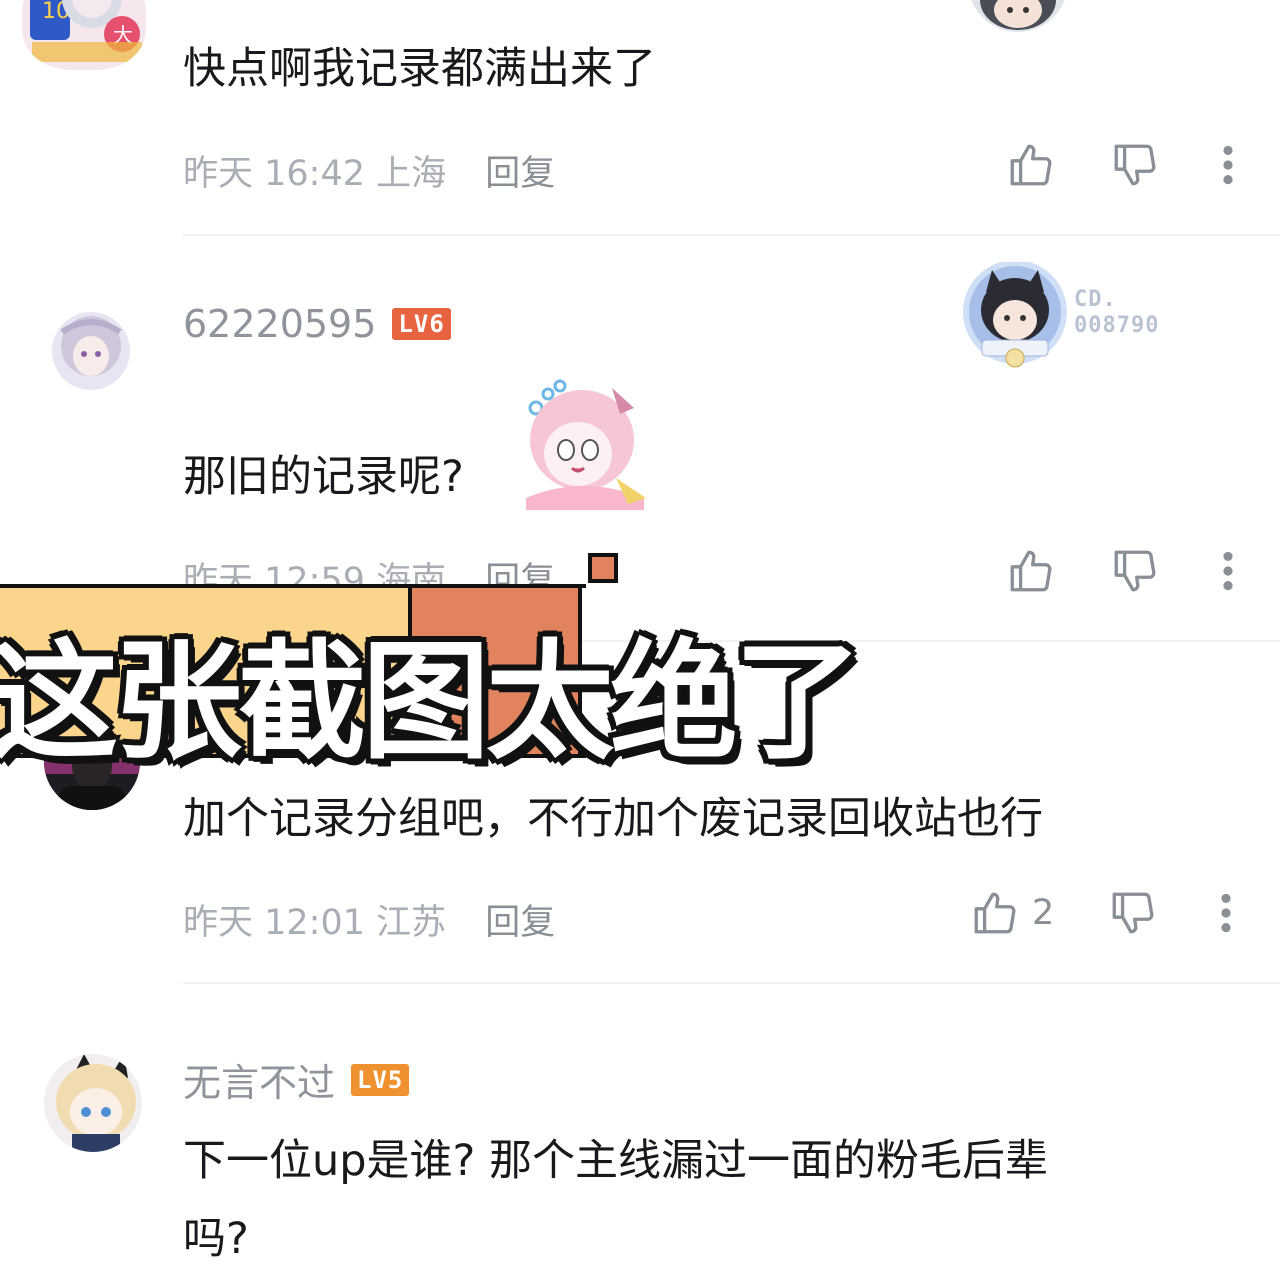 The image size is (1280, 1280). I want to click on overlay-caption: 这张截图太绝了, so click(431, 702).